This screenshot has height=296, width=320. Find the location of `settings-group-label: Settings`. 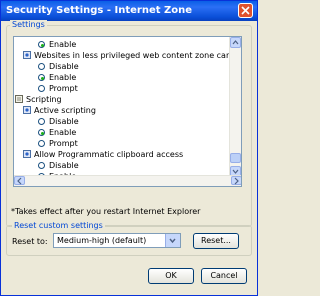

settings-group-label: Settings is located at coordinates (28, 24).